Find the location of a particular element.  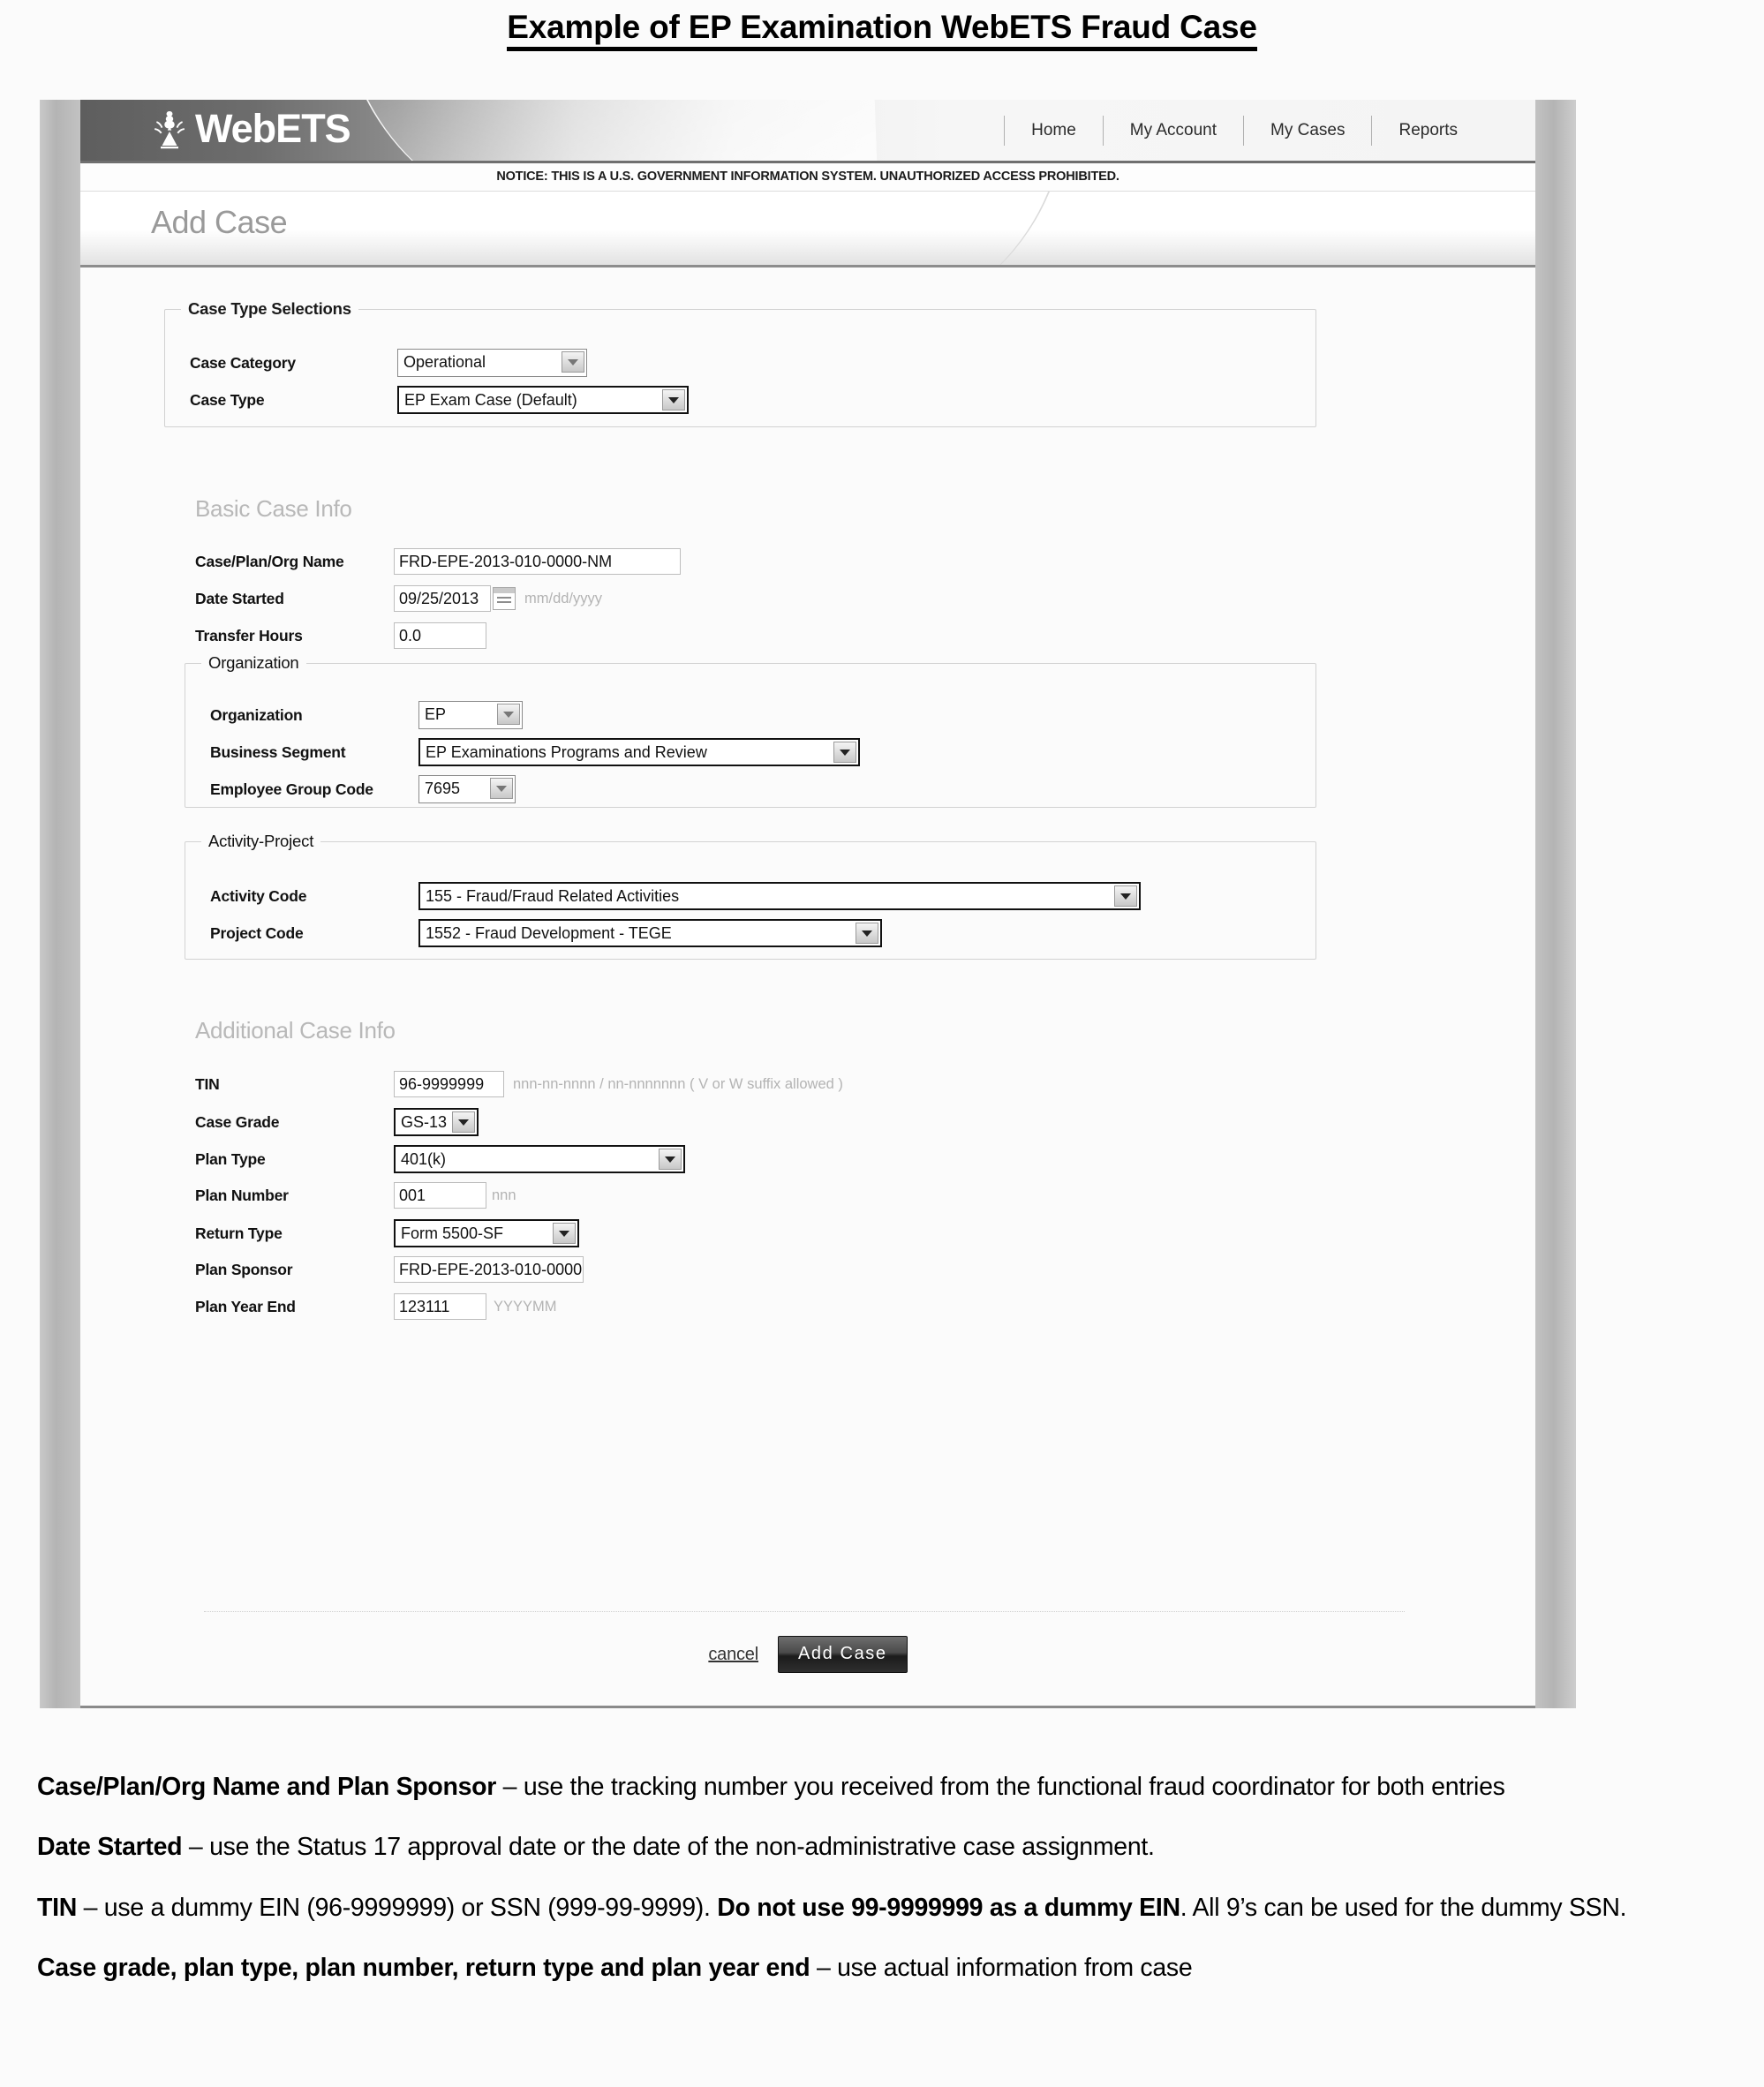

employee-group-code-value: 7695 is located at coordinates (443, 788).